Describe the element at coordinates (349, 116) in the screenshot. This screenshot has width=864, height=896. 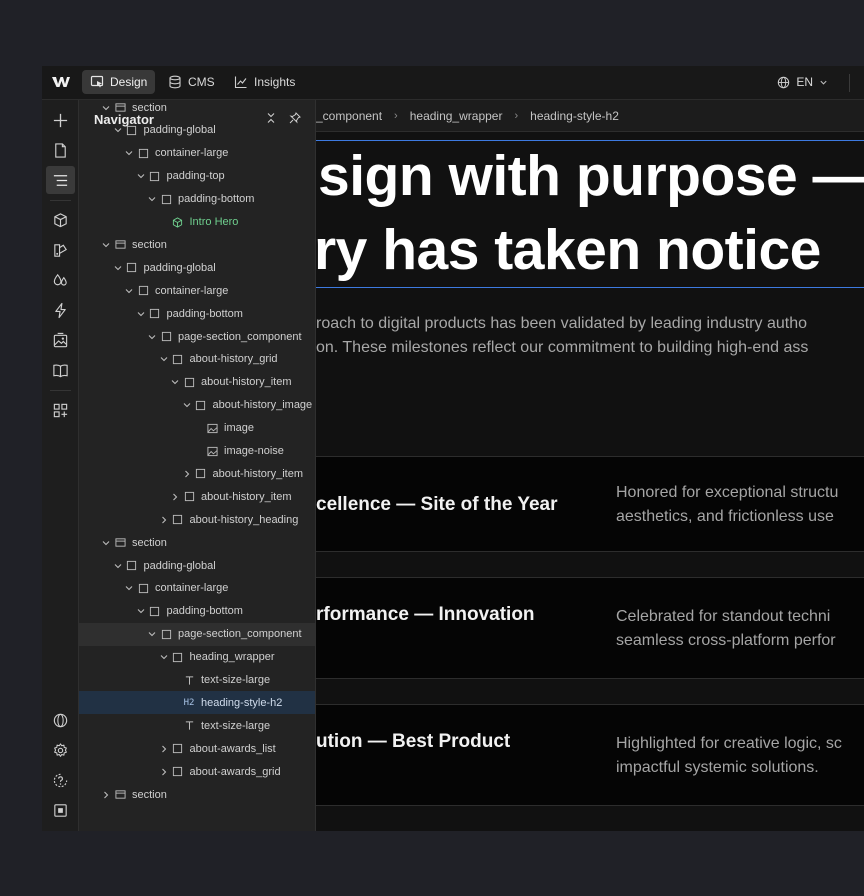
I see `breadcrumb-item: _component` at that location.